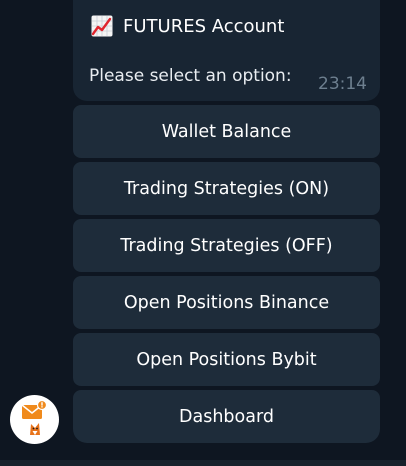 Image resolution: width=406 pixels, height=466 pixels. I want to click on trading-strategies-off-button: Trading Strategies (OFF), so click(226, 245).